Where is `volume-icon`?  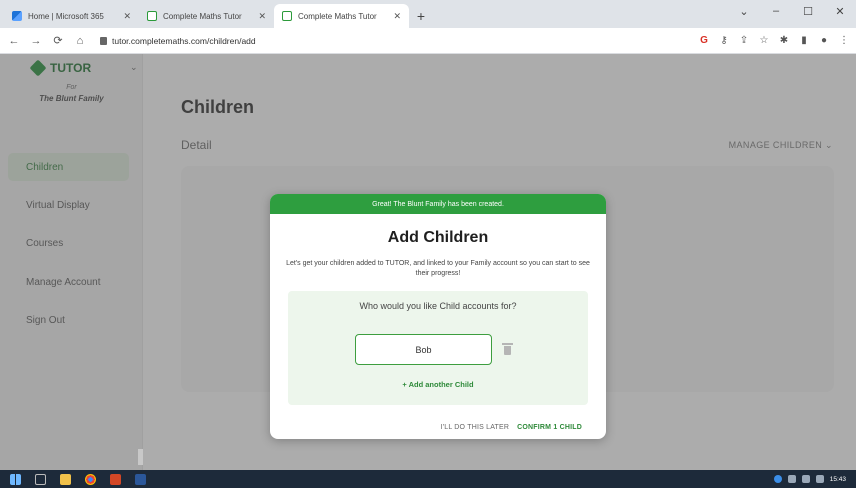 volume-icon is located at coordinates (805, 479).